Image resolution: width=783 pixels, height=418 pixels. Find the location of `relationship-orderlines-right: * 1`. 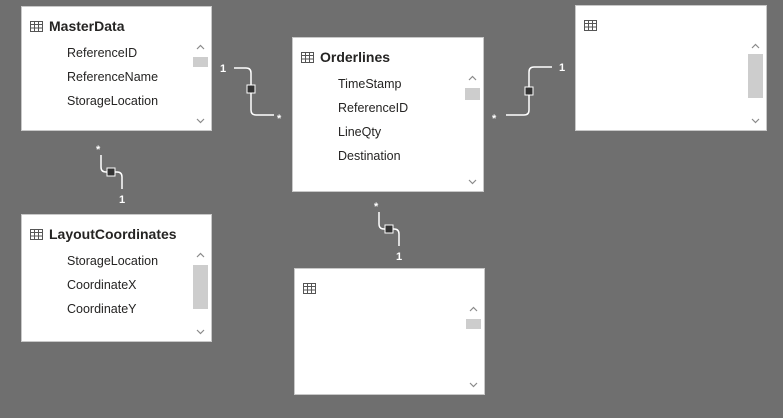

relationship-orderlines-right: * 1 is located at coordinates (528, 93).